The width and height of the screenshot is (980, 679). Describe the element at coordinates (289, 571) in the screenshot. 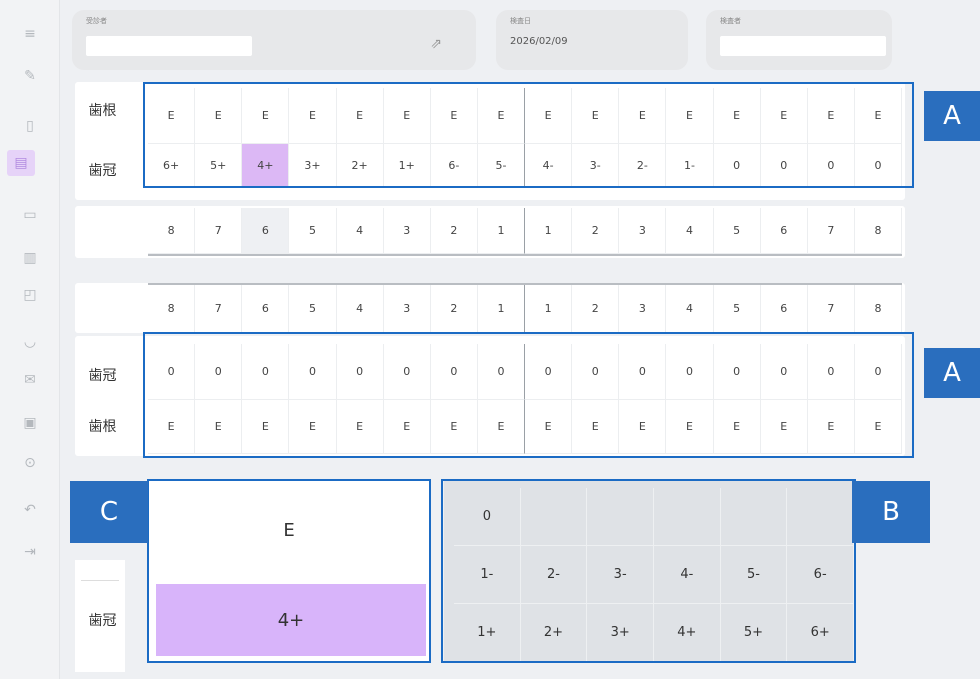

I see `callout-frame-c` at that location.